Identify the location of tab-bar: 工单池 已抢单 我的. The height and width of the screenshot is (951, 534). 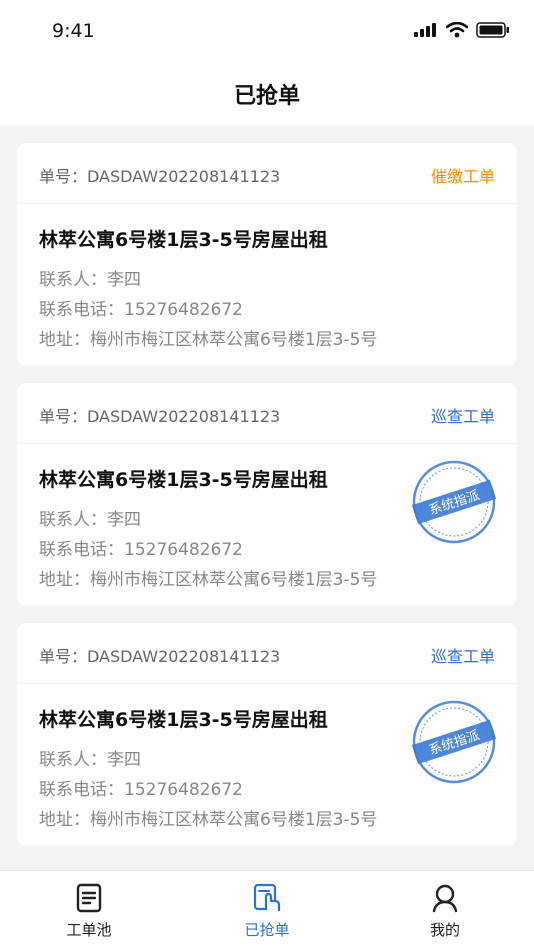
(267, 910).